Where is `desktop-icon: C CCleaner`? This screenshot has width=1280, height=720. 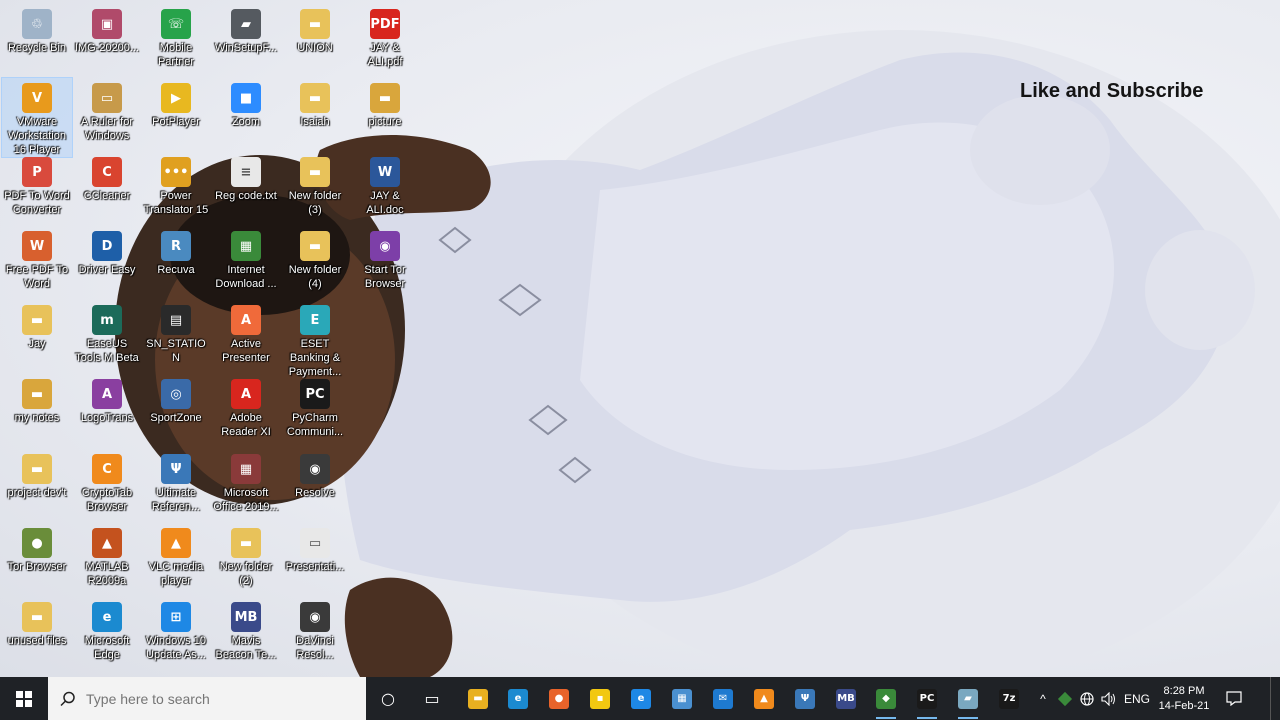 desktop-icon: C CCleaner is located at coordinates (107, 177).